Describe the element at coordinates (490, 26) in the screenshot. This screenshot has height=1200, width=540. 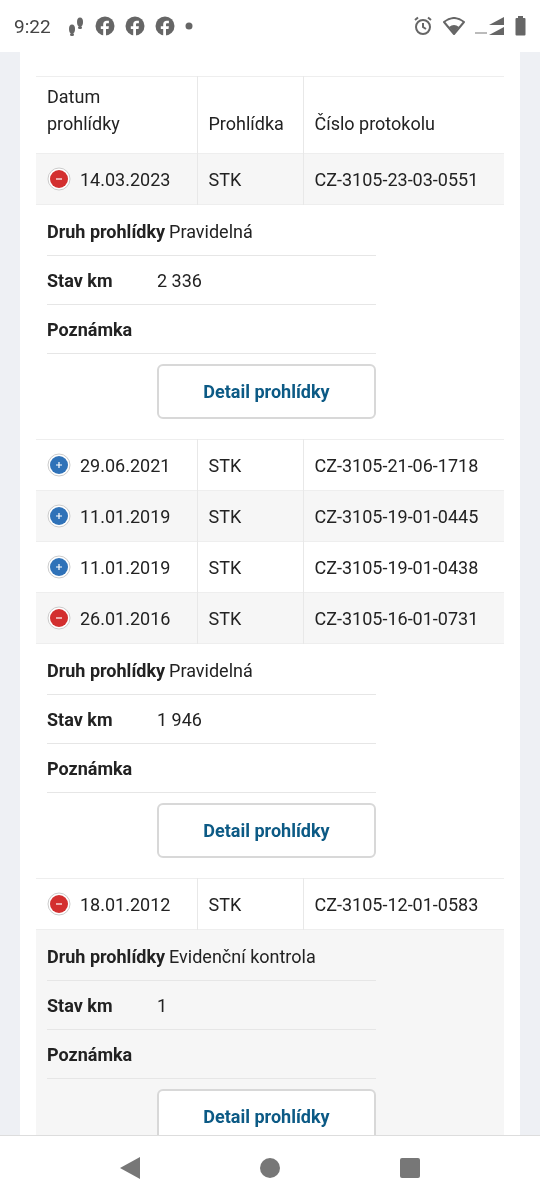
I see `signal-icon` at that location.